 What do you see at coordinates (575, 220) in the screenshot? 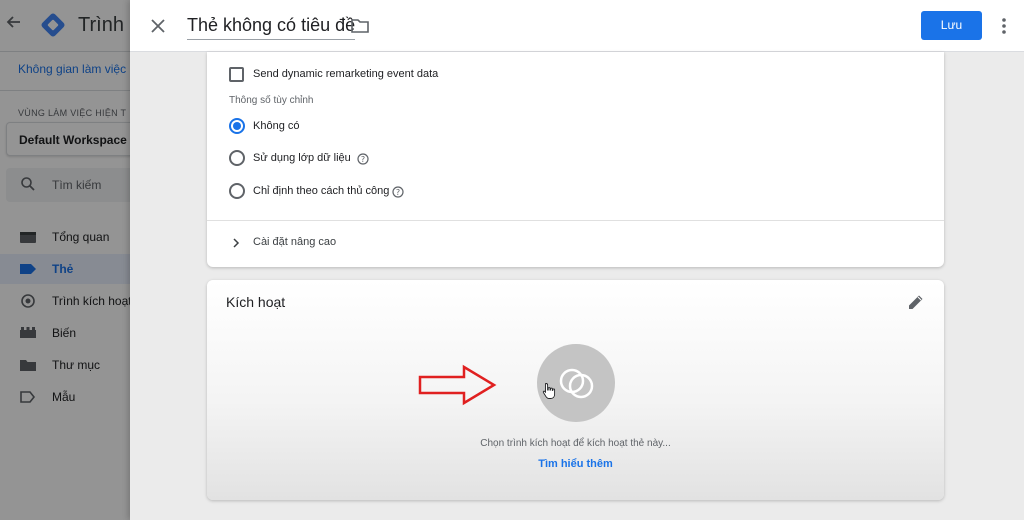
I see `divider` at bounding box center [575, 220].